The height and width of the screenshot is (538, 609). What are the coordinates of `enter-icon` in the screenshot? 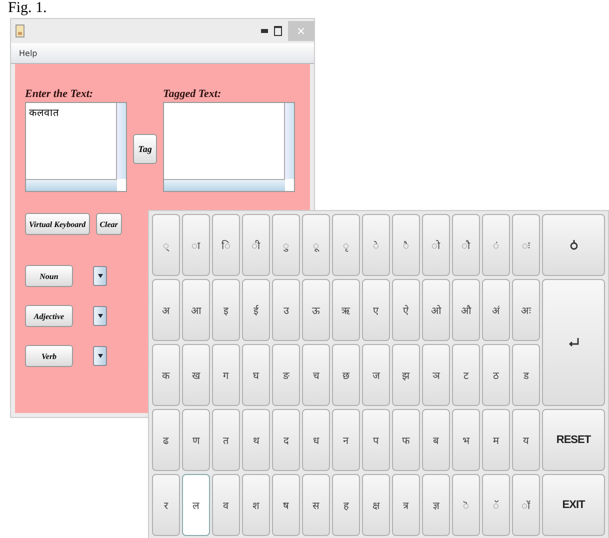 It's located at (574, 342).